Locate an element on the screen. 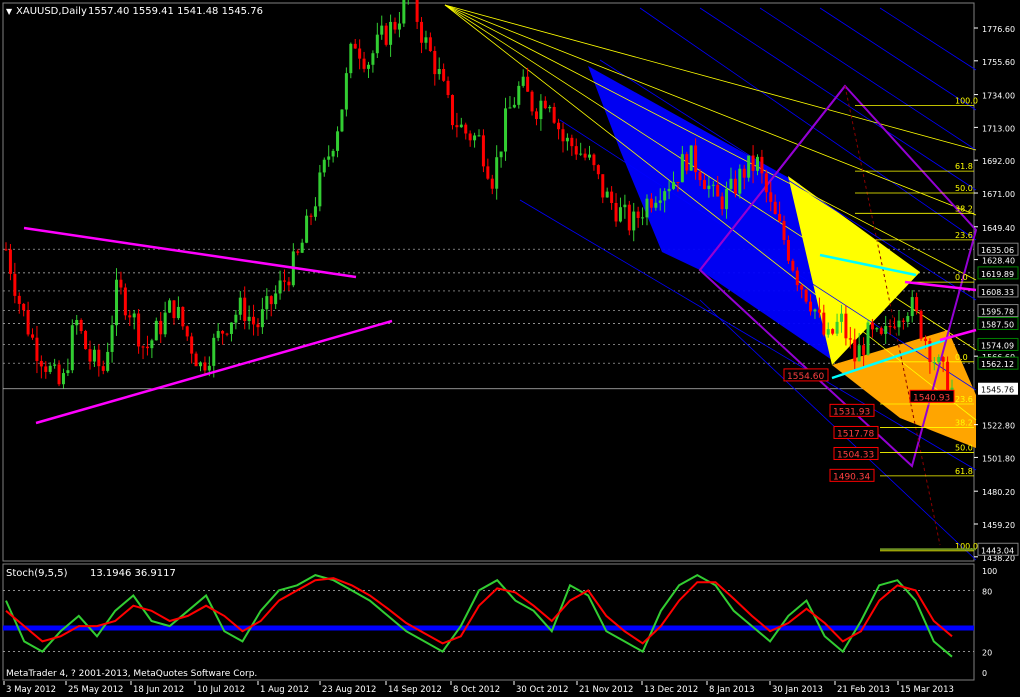 The height and width of the screenshot is (697, 1020). fib-level-label: 50.0 is located at coordinates (964, 447).